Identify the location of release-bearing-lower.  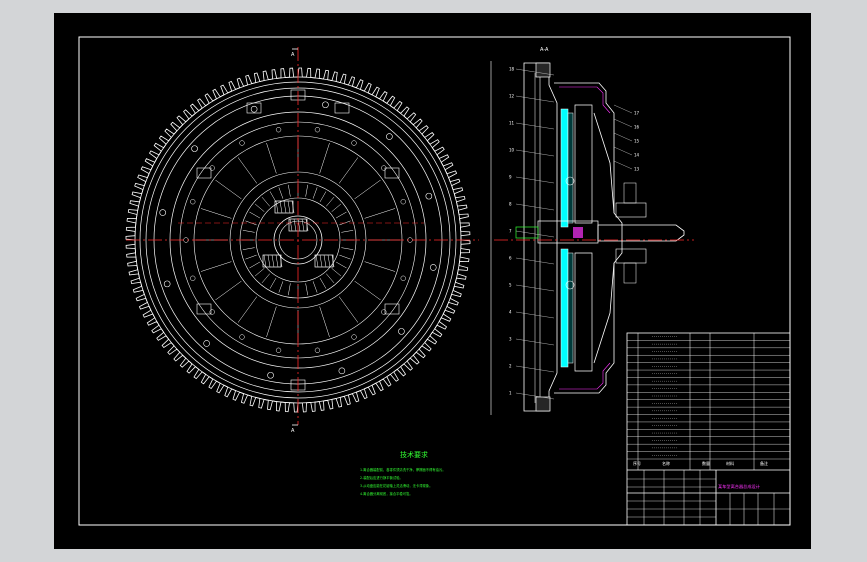
(631, 256).